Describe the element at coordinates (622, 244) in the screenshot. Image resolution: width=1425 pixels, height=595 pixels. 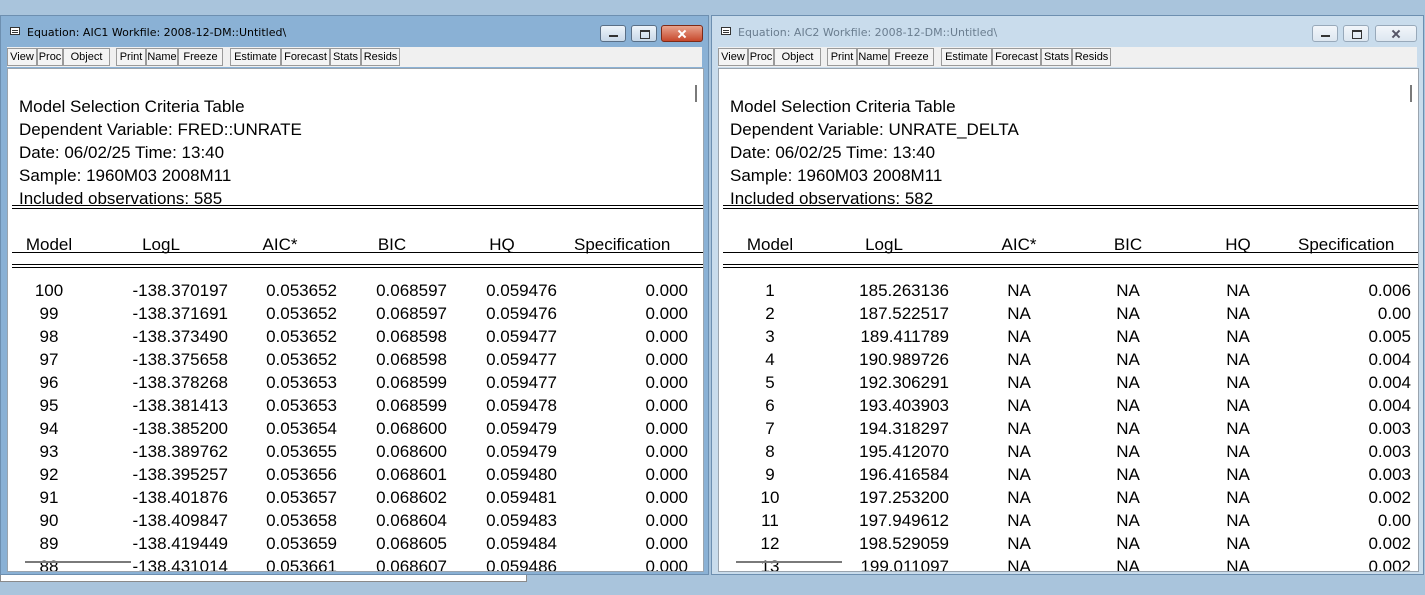
I see `column-header-specification: Specification` at that location.